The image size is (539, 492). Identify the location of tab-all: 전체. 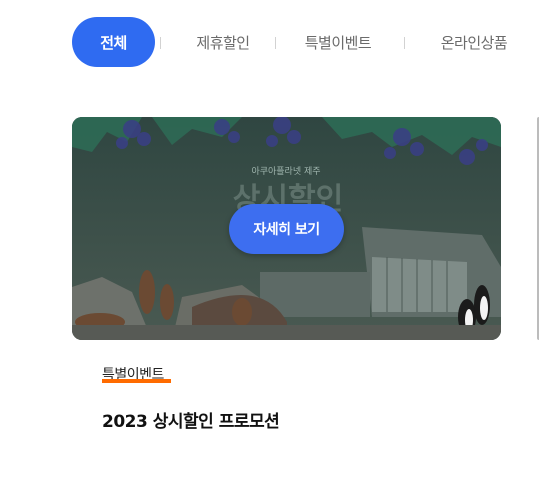
(113, 42).